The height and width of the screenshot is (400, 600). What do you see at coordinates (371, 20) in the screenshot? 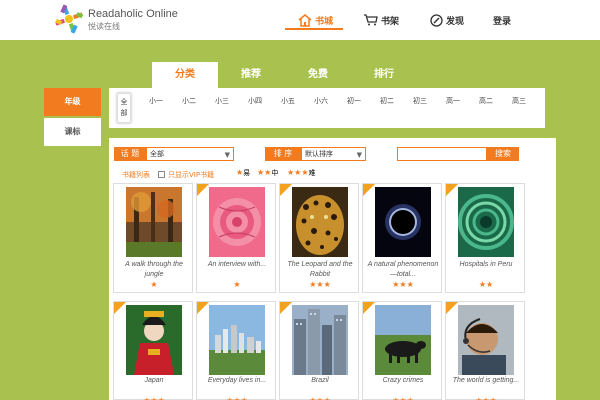
I see `cart-icon` at bounding box center [371, 20].